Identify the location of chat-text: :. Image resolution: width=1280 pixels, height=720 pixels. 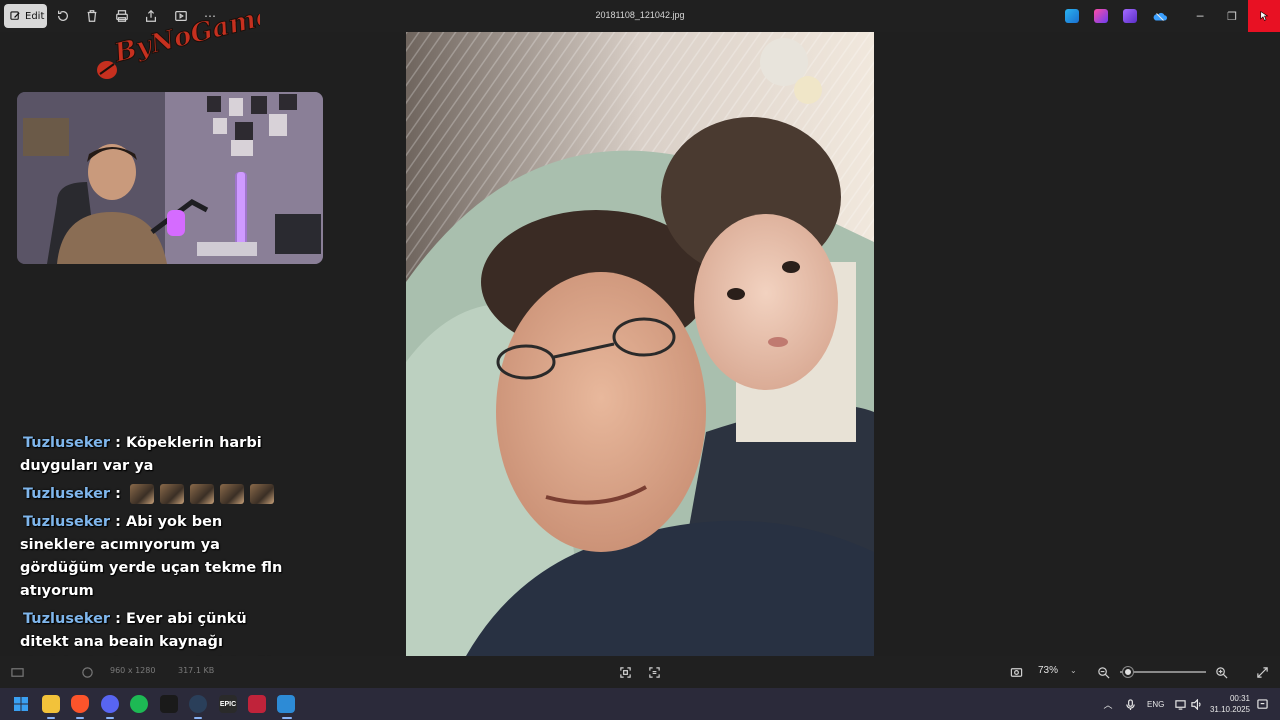
(118, 494).